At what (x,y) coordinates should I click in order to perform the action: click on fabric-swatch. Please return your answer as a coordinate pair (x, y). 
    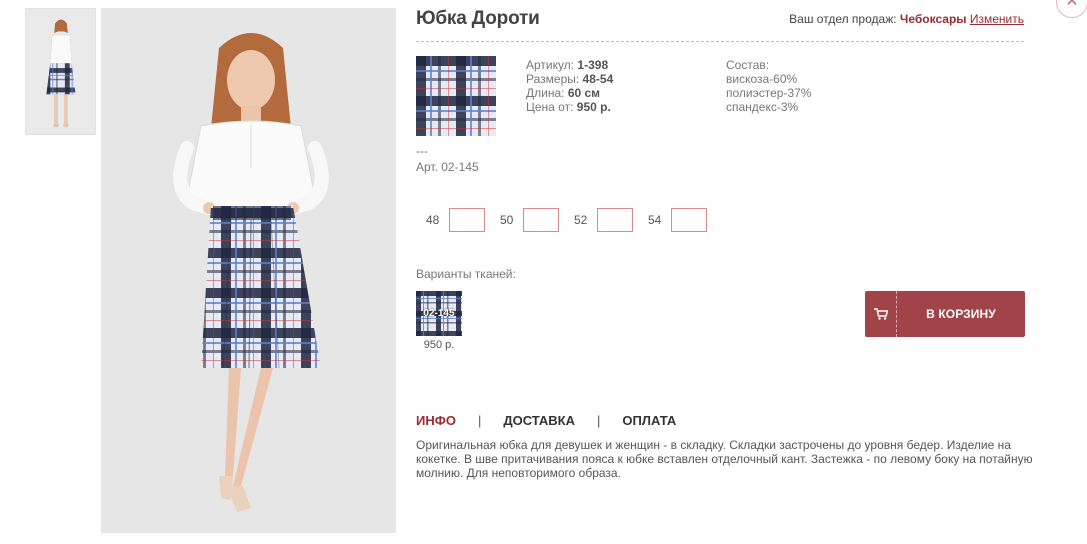
    Looking at the image, I should click on (456, 96).